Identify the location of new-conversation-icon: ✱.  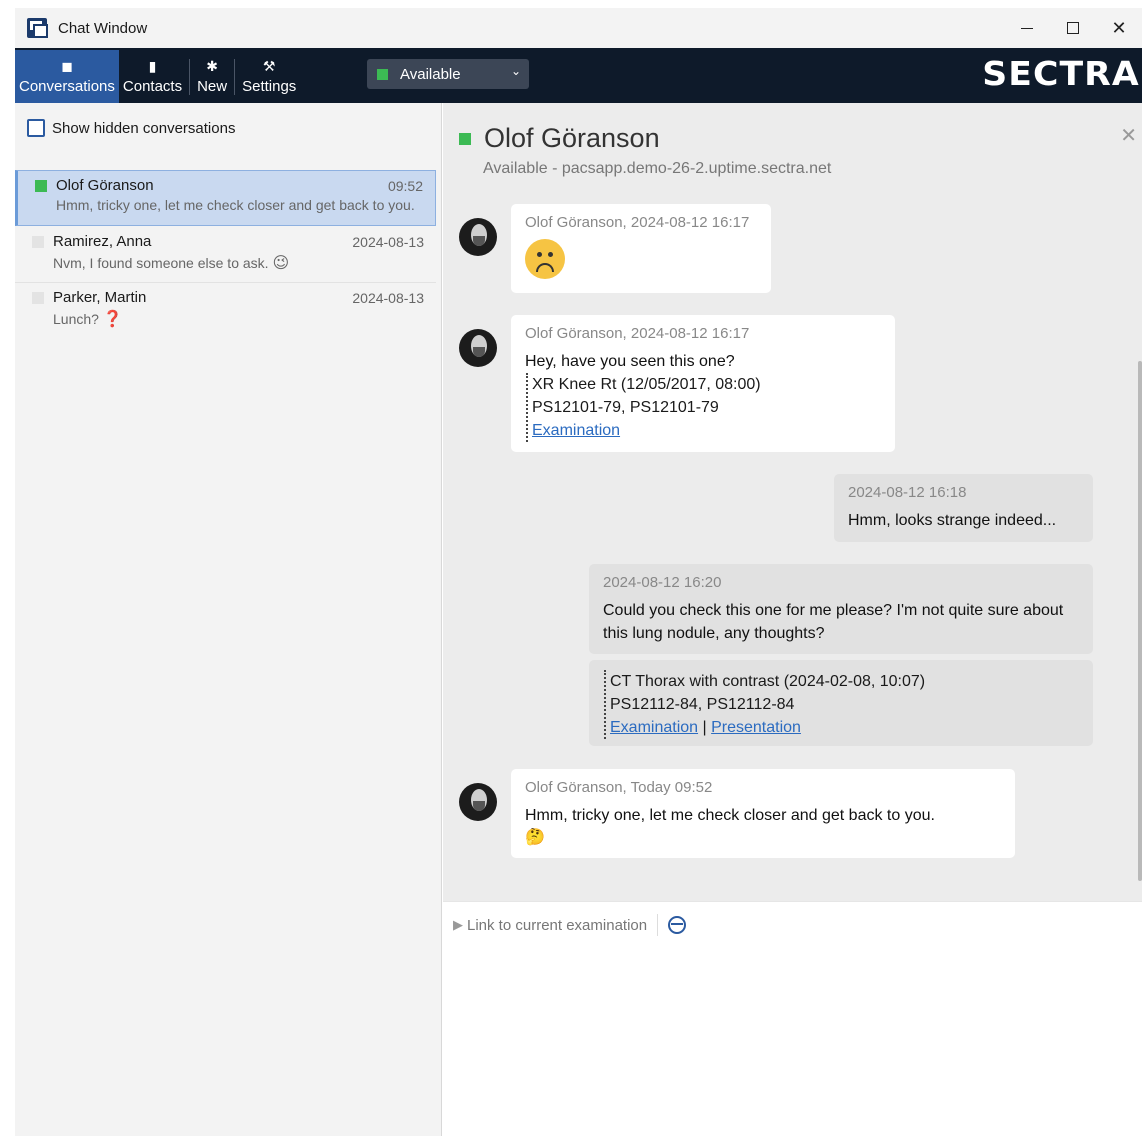
(212, 66).